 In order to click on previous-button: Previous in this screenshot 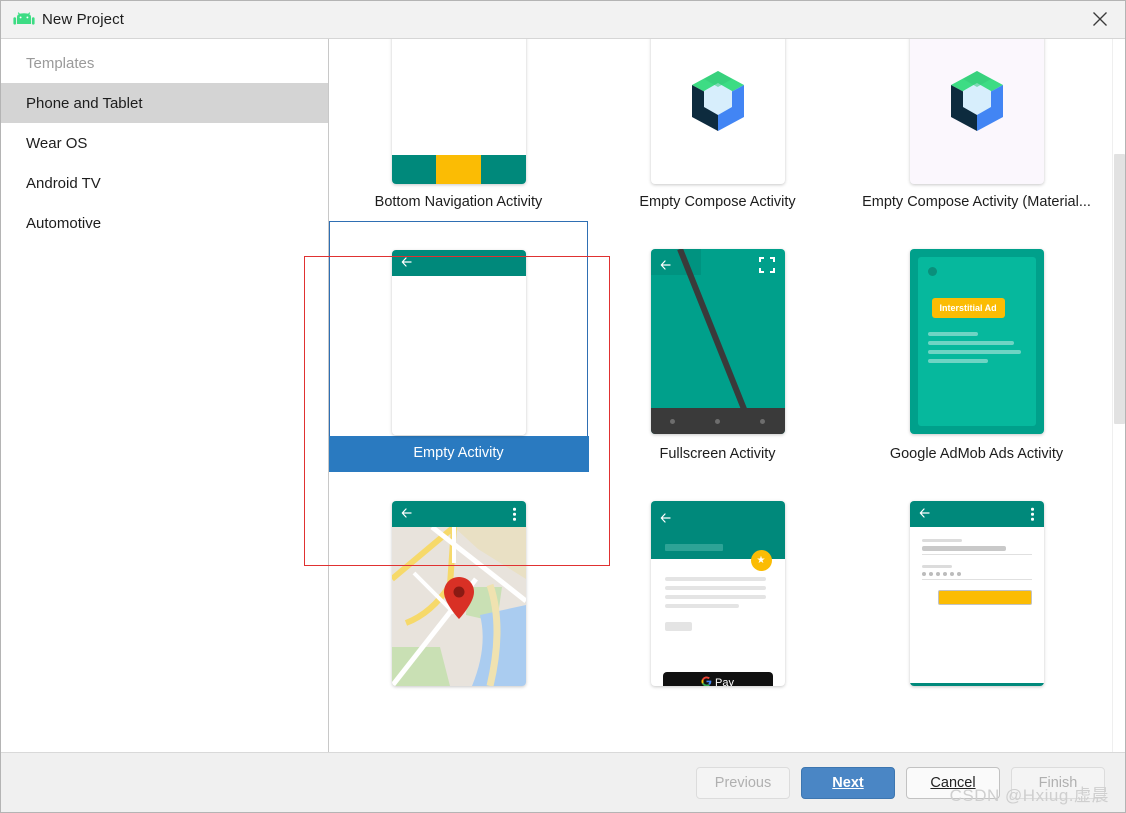, I will do `click(743, 782)`.